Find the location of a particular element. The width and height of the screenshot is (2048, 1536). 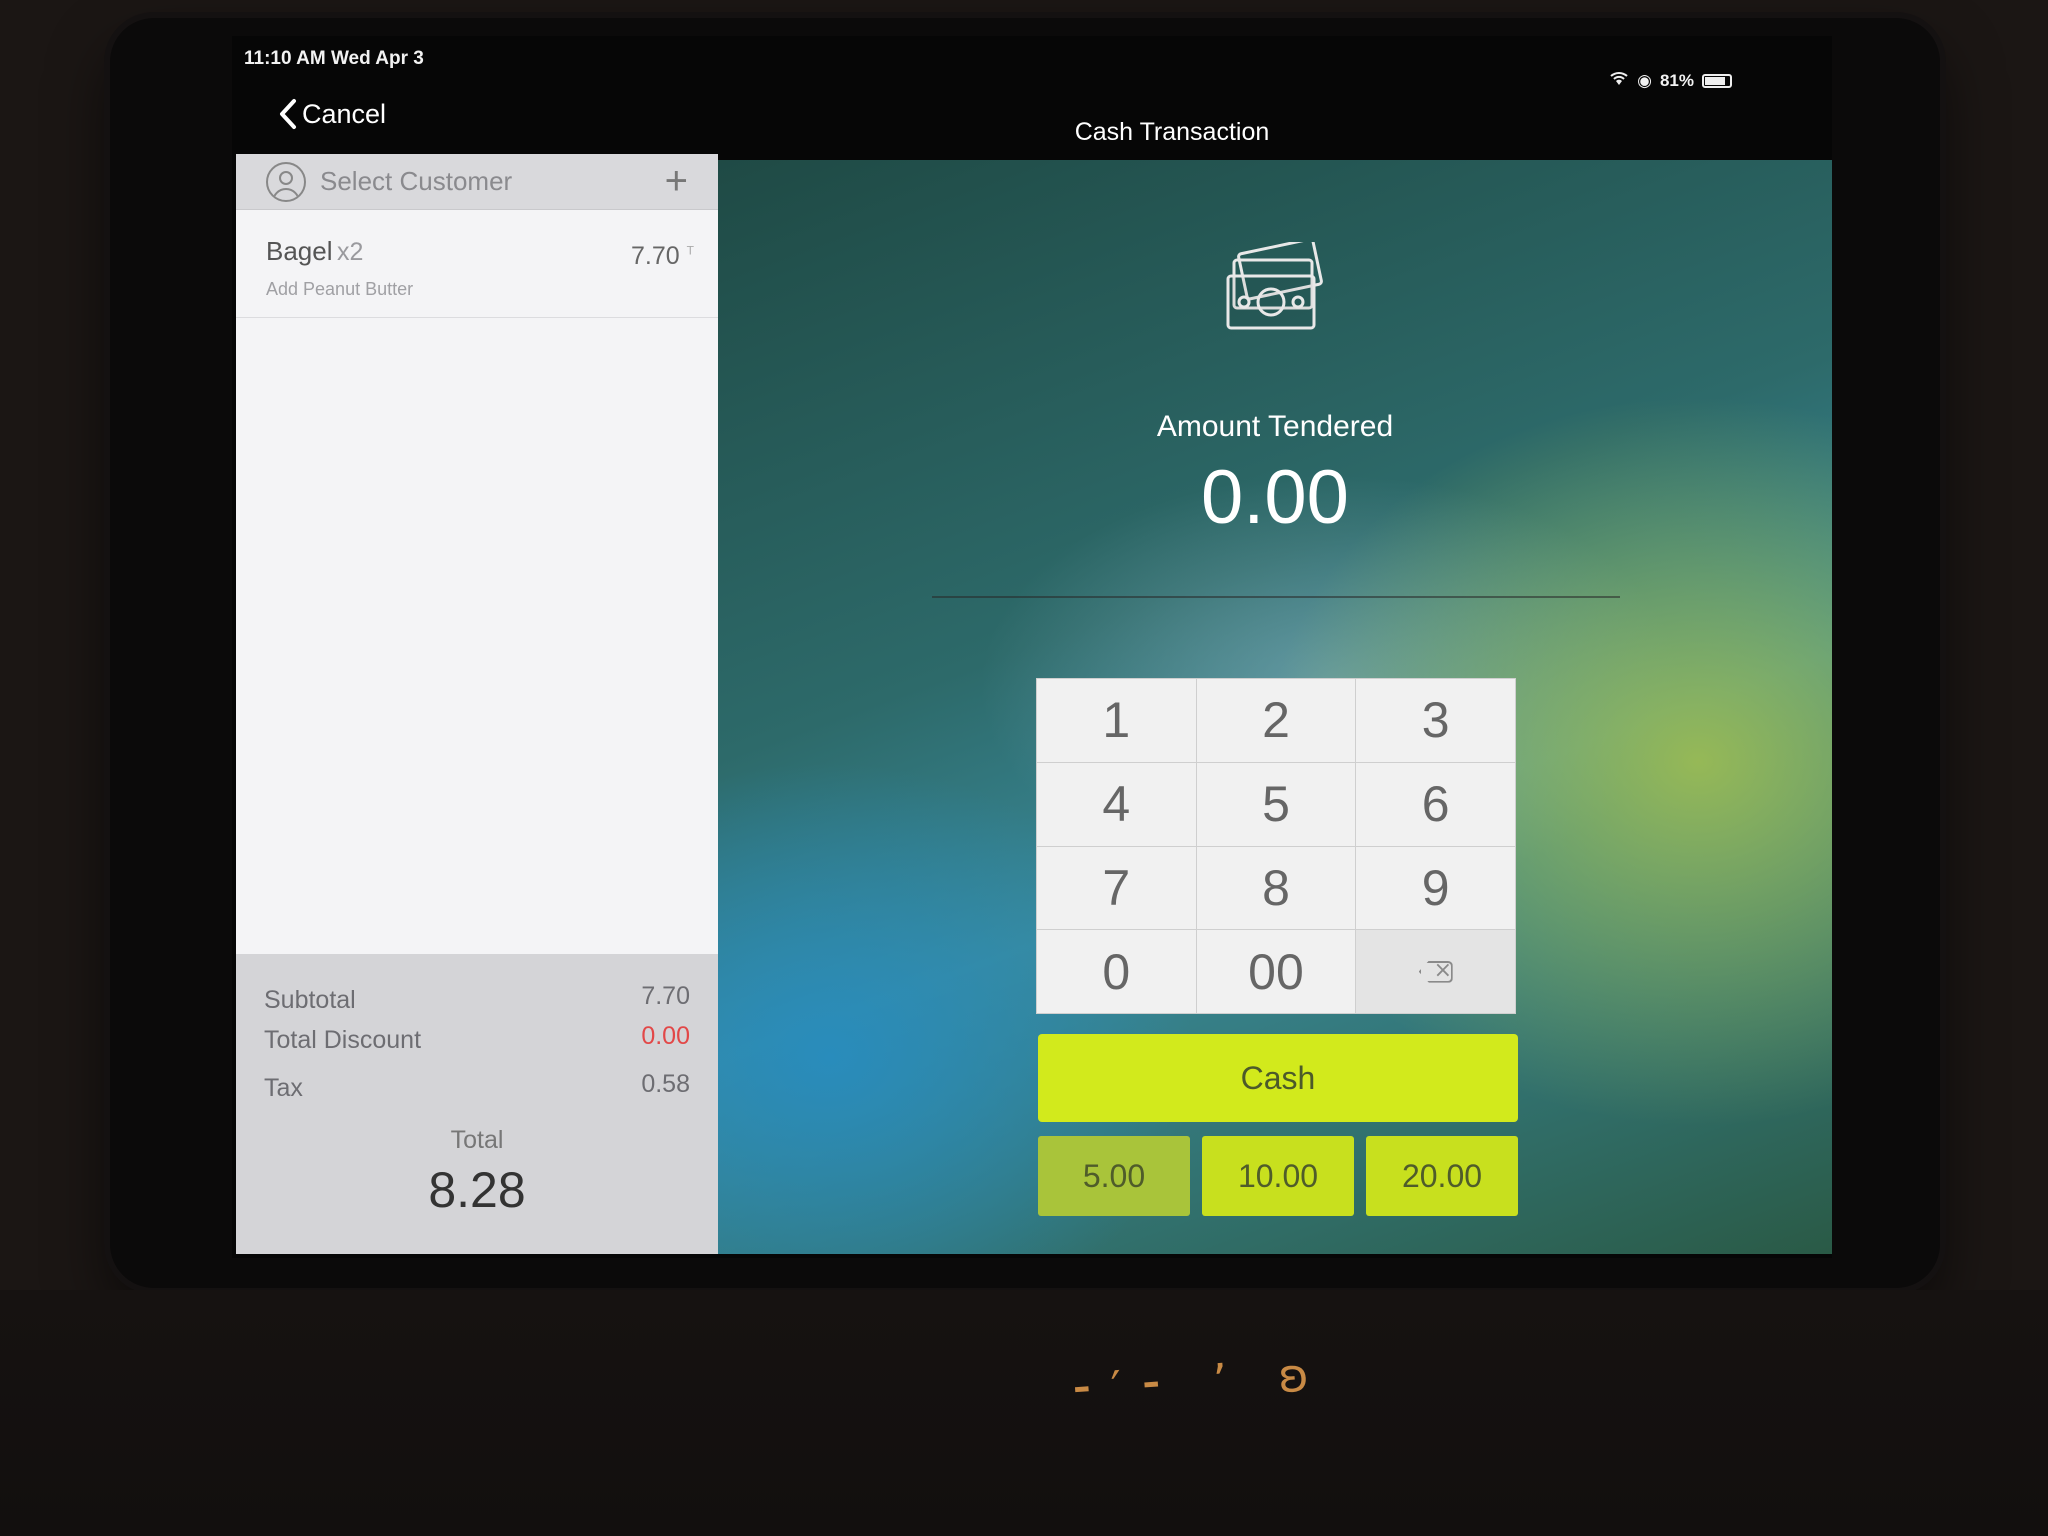

item-name: Bagel is located at coordinates (299, 251).